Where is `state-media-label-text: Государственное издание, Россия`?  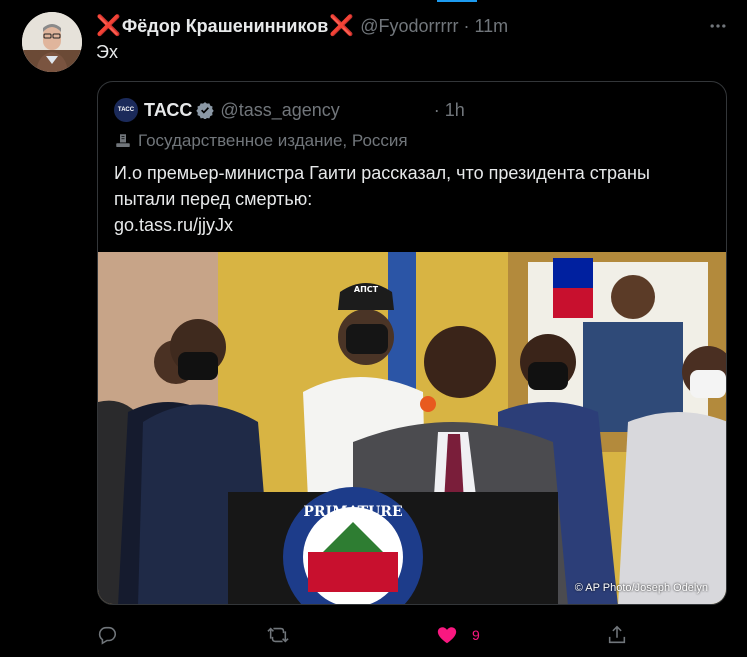 state-media-label-text: Государственное издание, Россия is located at coordinates (273, 140).